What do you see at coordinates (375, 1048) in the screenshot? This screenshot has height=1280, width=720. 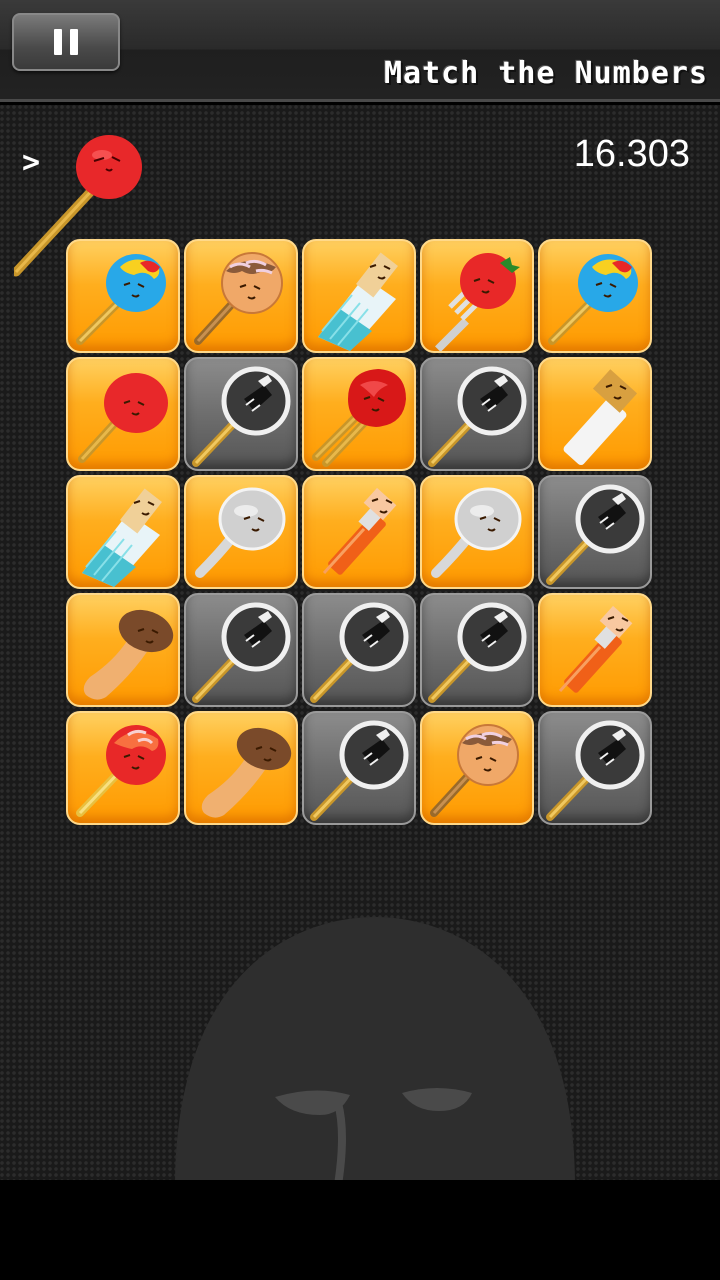 I see `ghost-character-icon` at bounding box center [375, 1048].